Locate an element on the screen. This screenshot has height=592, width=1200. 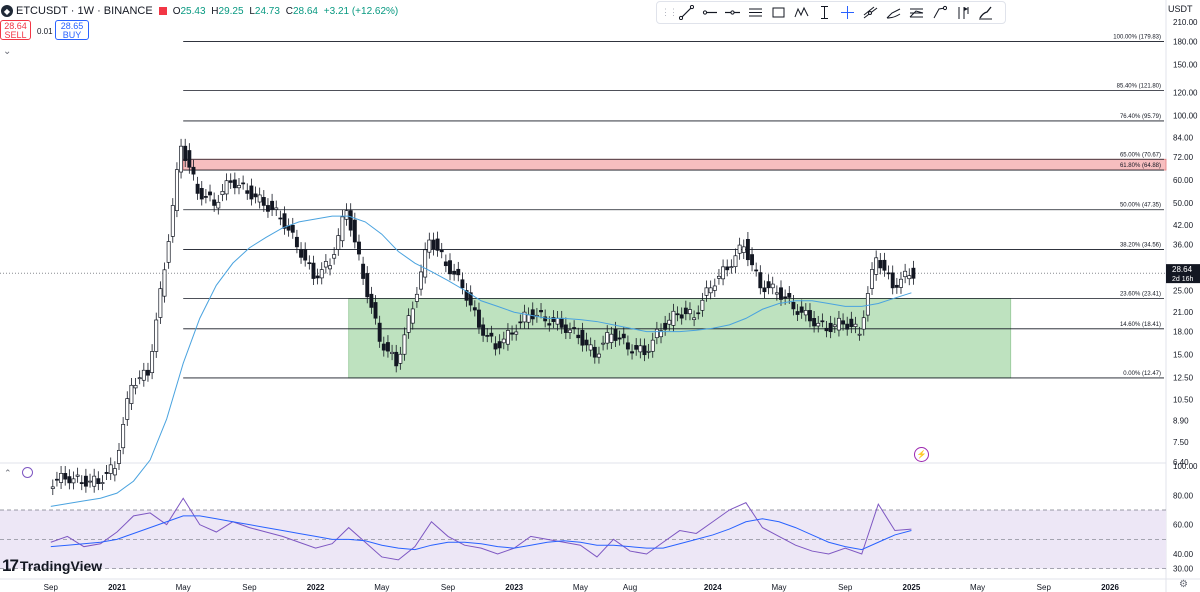
parallel-channel-icon is located at coordinates (755, 12).